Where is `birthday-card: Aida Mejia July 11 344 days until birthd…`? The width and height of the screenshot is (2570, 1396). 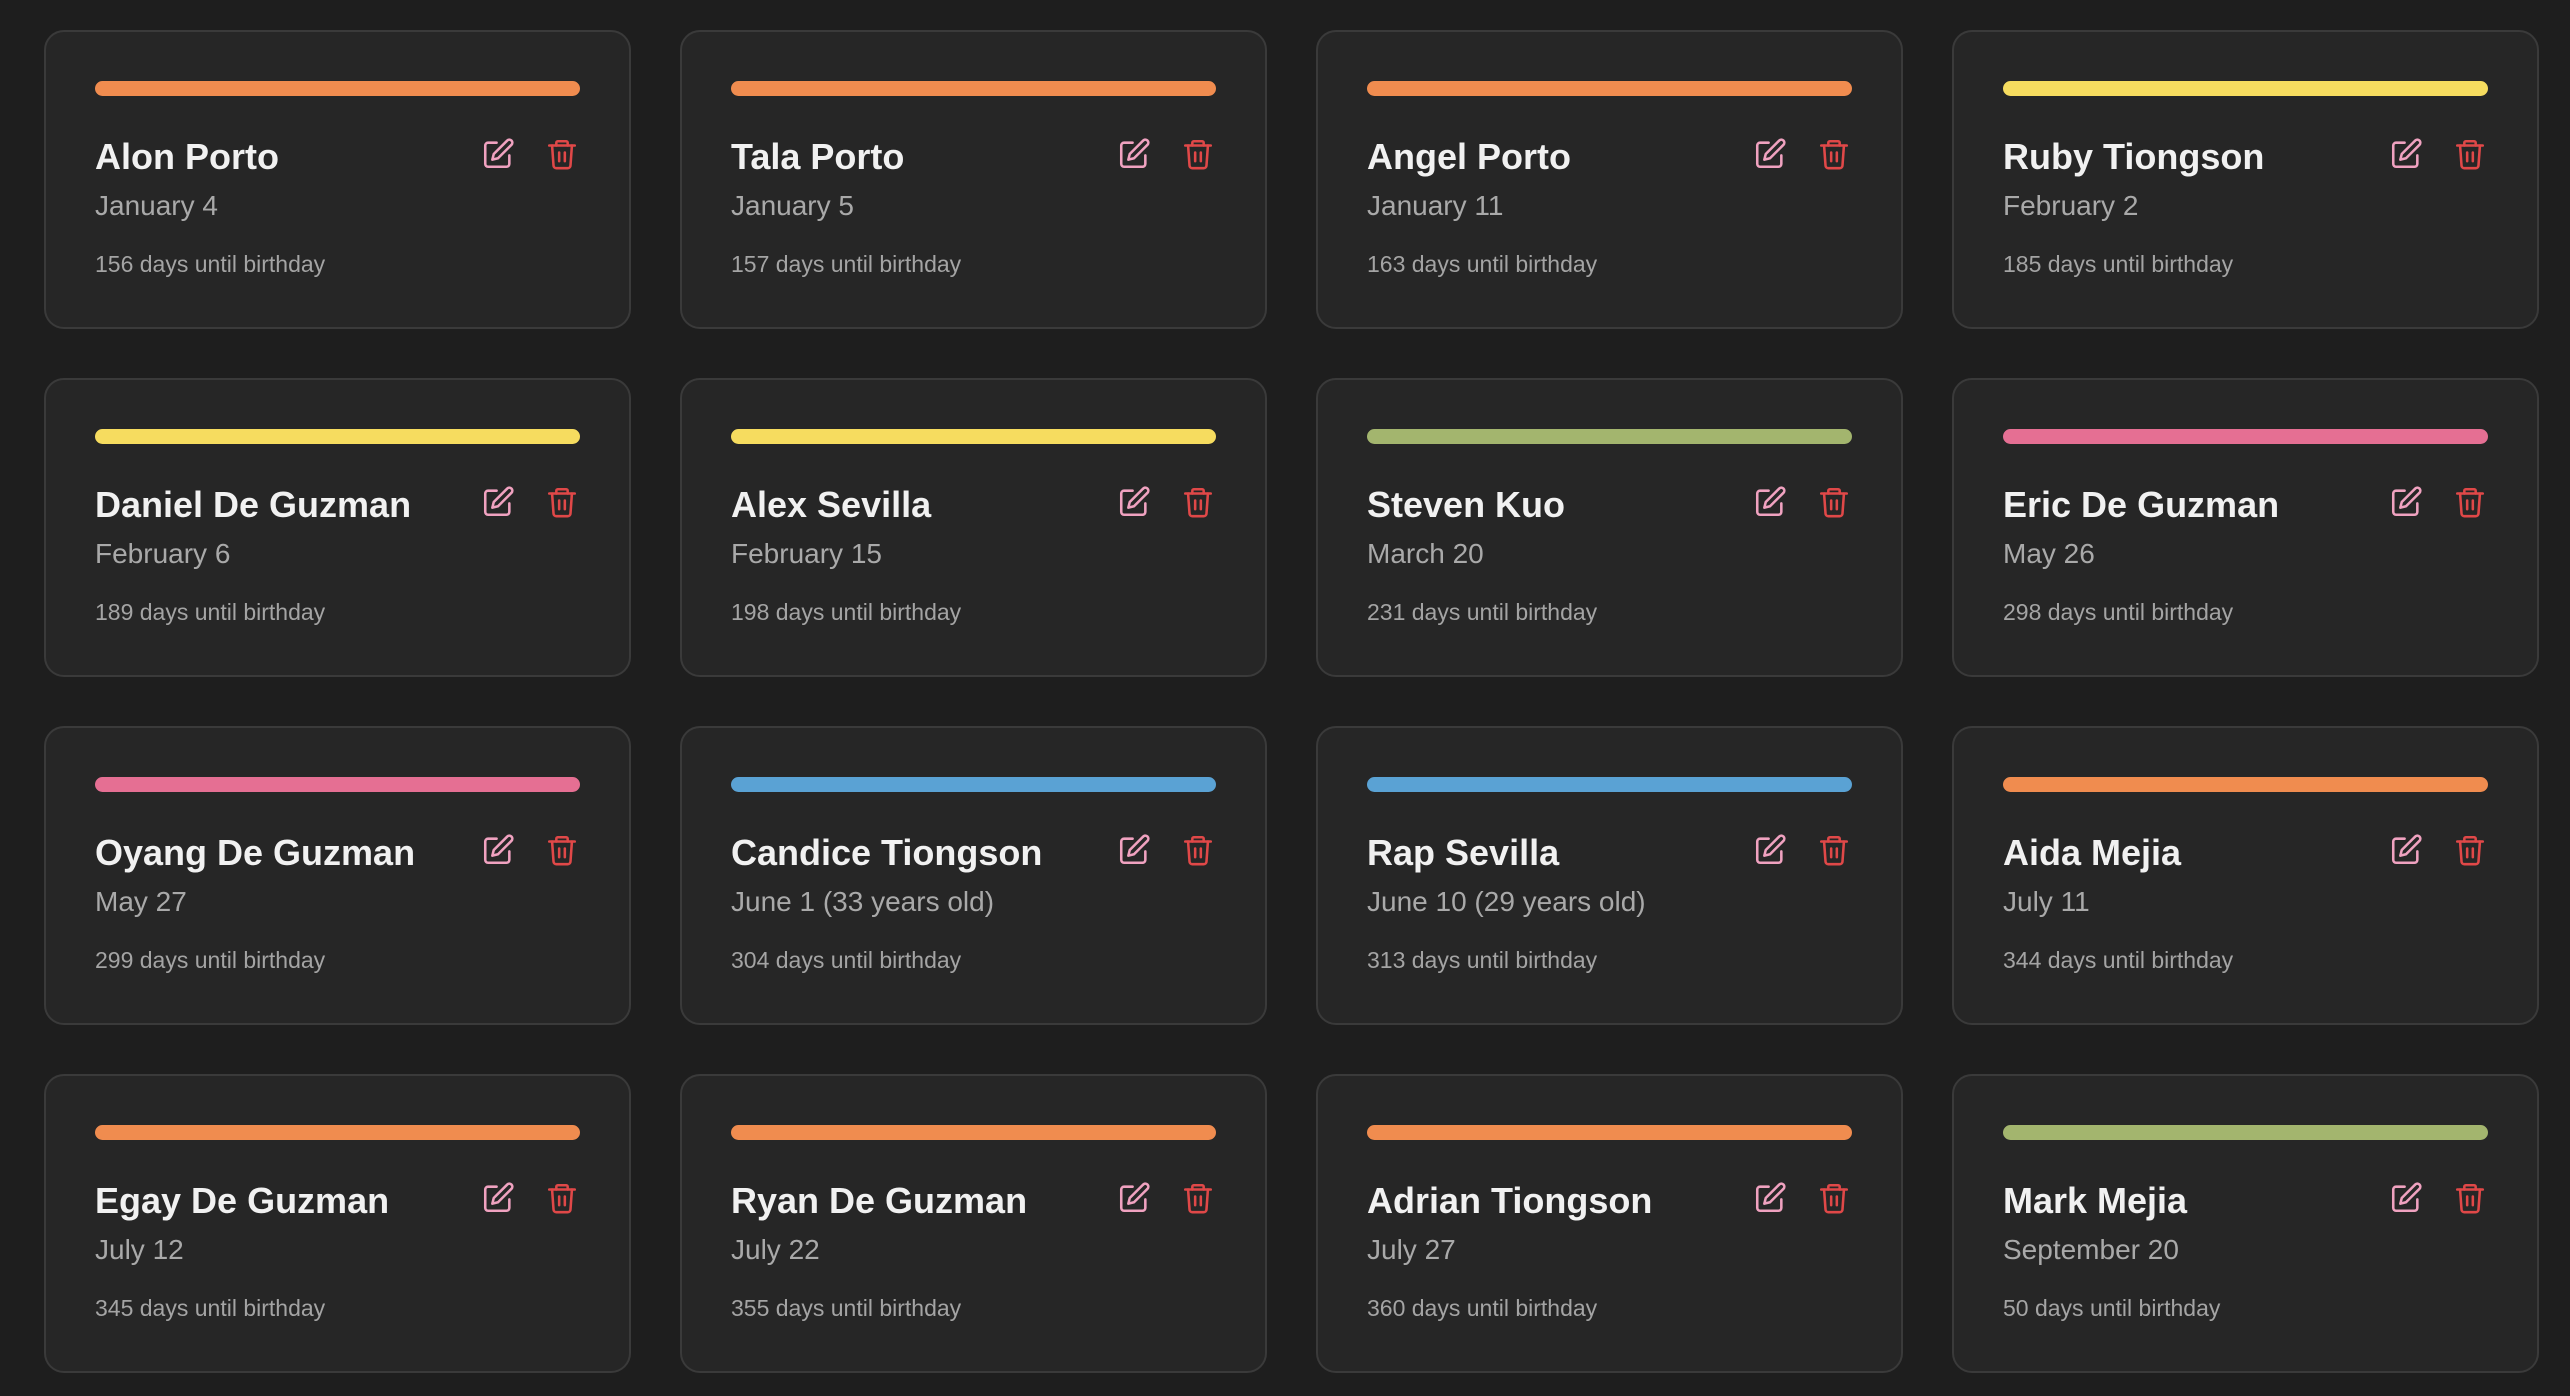 birthday-card: Aida Mejia July 11 344 days until birthd… is located at coordinates (2245, 875).